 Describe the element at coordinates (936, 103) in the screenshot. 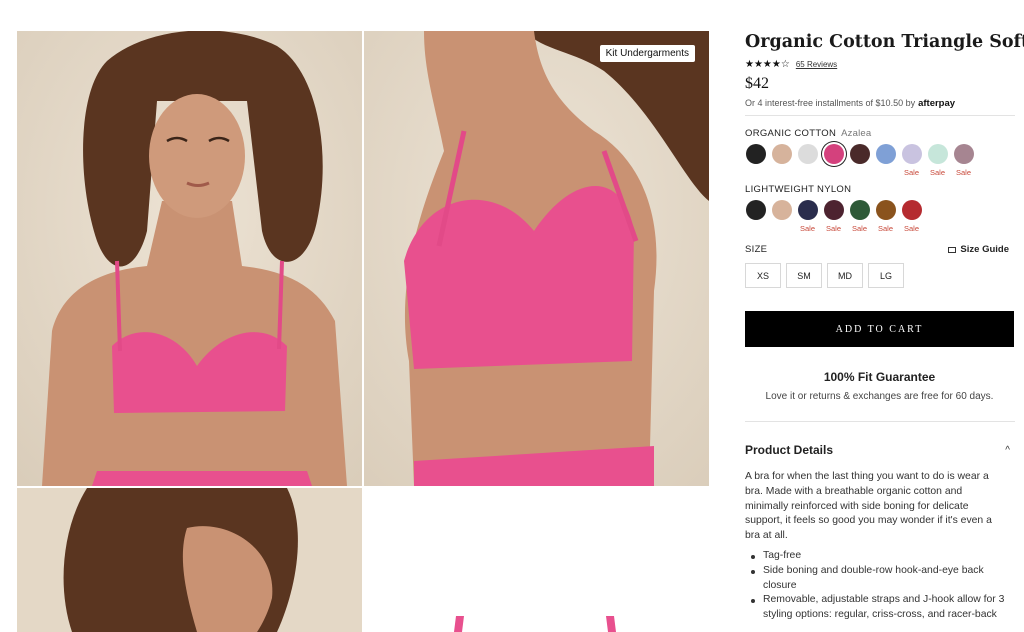

I see `afterpay-logo: afterpay` at that location.